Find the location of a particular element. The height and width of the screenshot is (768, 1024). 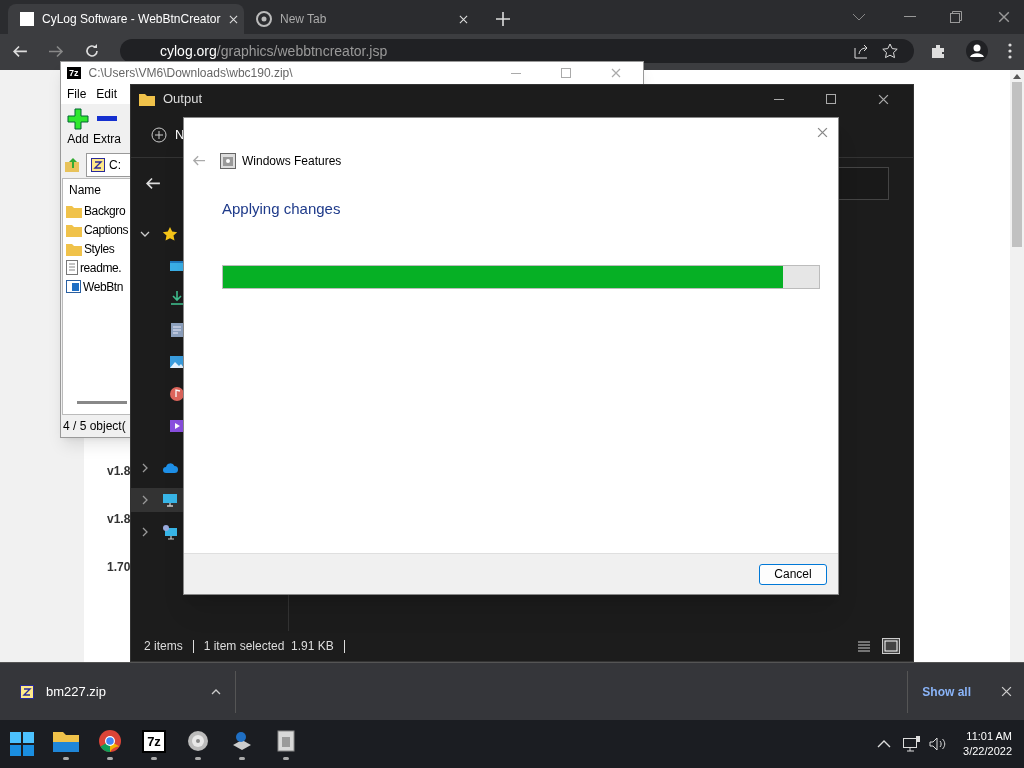

tab-title: New Tab is located at coordinates (304, 19).